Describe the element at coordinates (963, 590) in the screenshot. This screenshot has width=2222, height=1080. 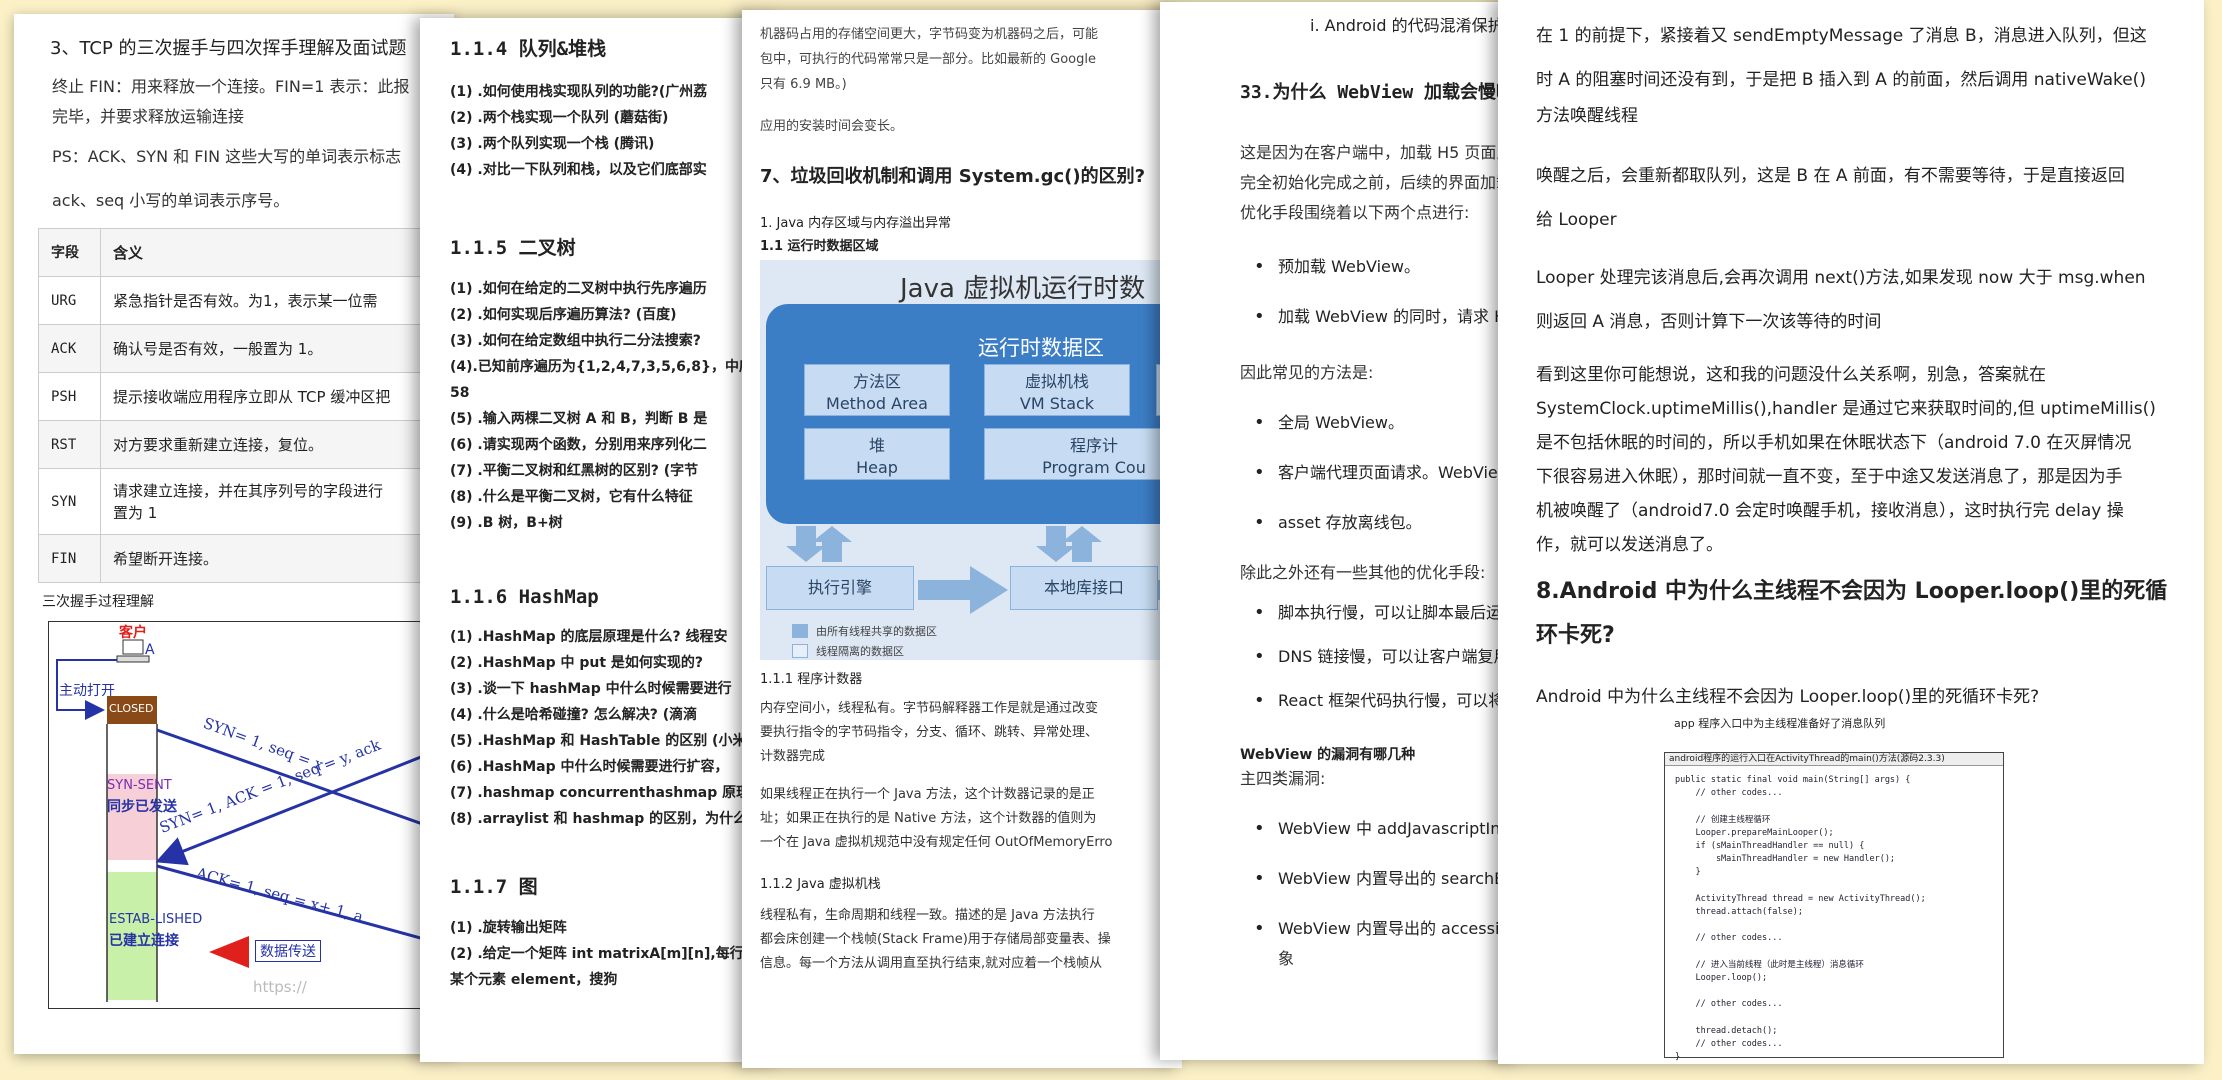
I see `engine-native-arrow` at that location.